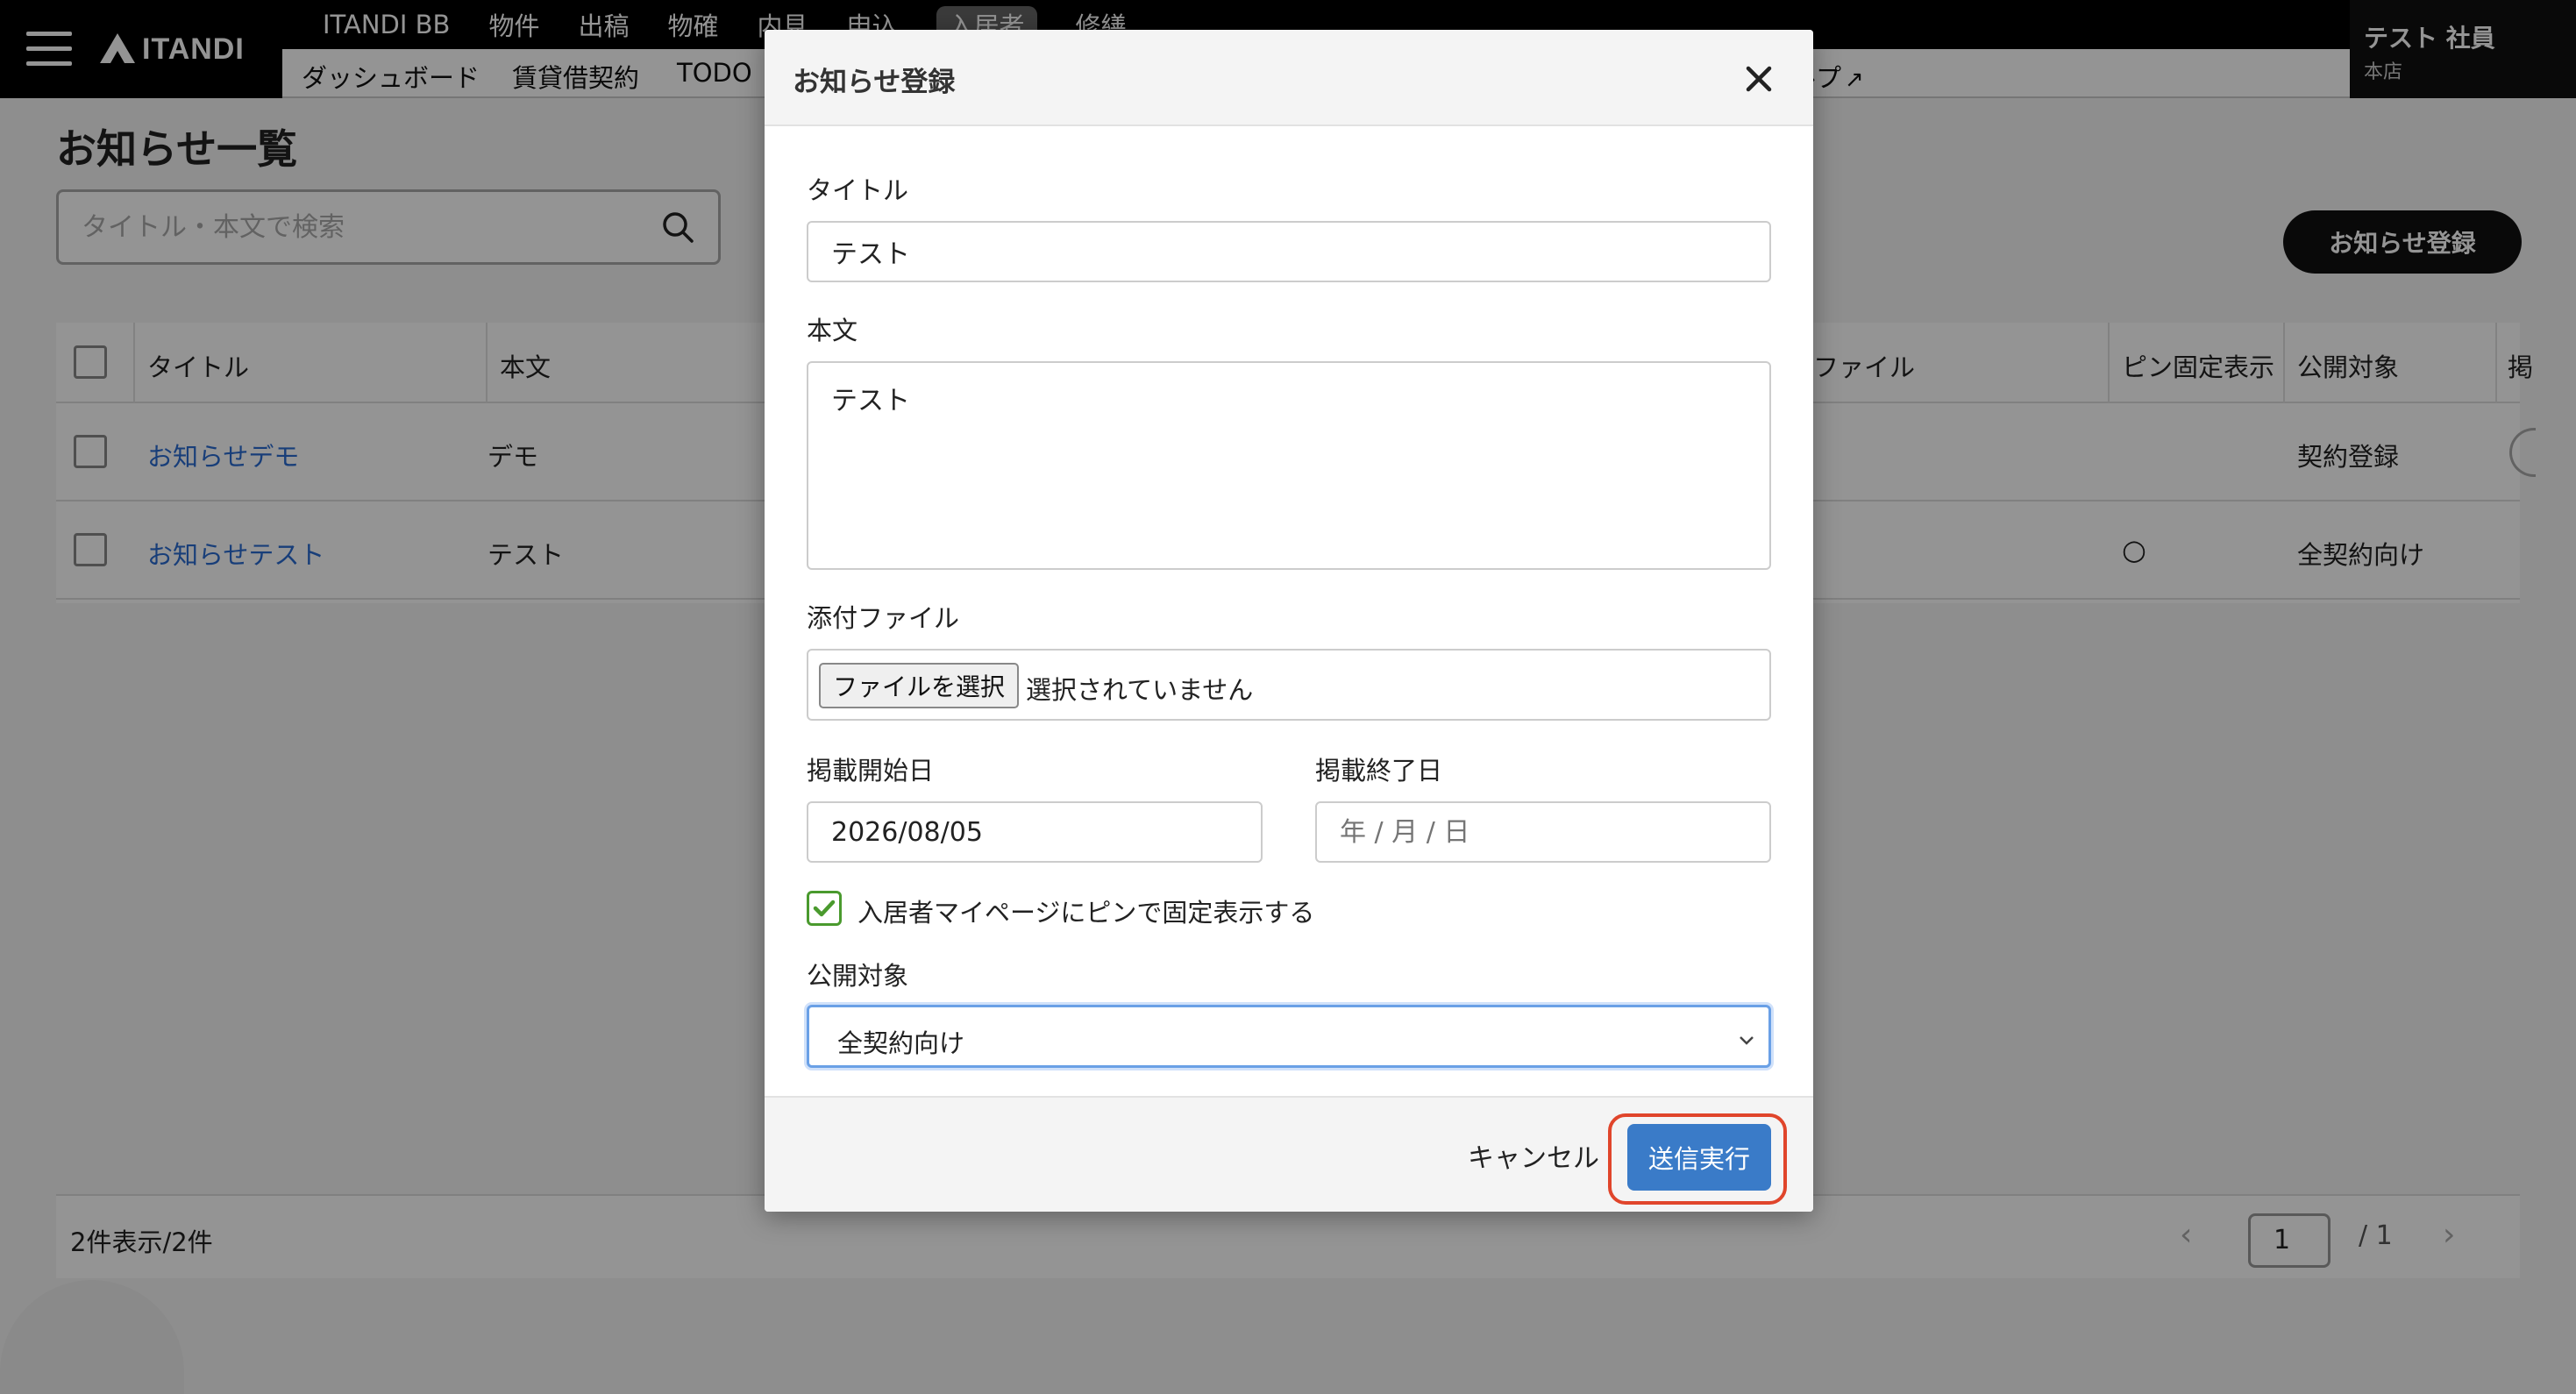 Image resolution: width=2576 pixels, height=1394 pixels. I want to click on submit-button: 送信実行, so click(1699, 1157).